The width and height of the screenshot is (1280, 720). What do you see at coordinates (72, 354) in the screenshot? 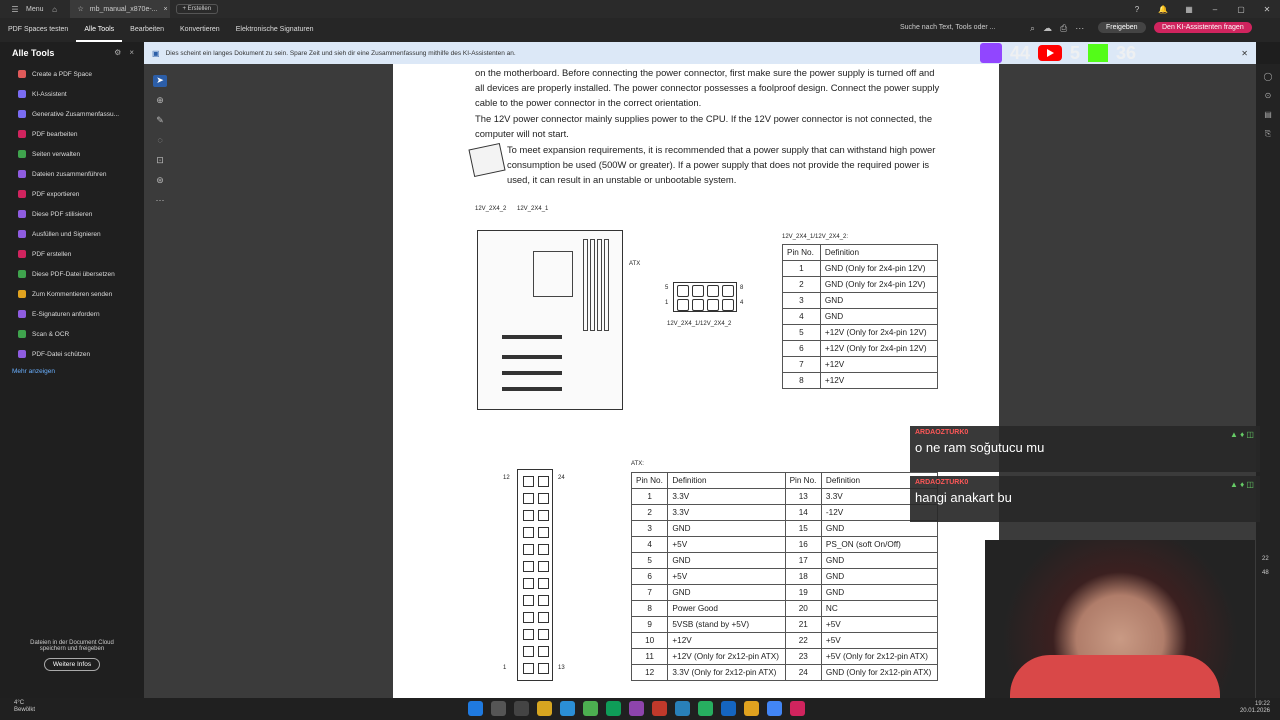
I see `sidebar-item: PDF-Datei schützen` at bounding box center [72, 354].